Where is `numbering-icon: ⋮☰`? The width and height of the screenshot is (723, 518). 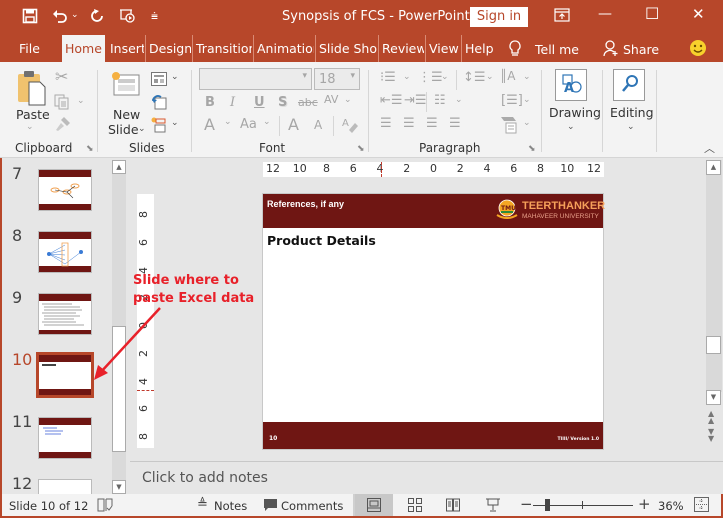 numbering-icon: ⋮☰ is located at coordinates (430, 77).